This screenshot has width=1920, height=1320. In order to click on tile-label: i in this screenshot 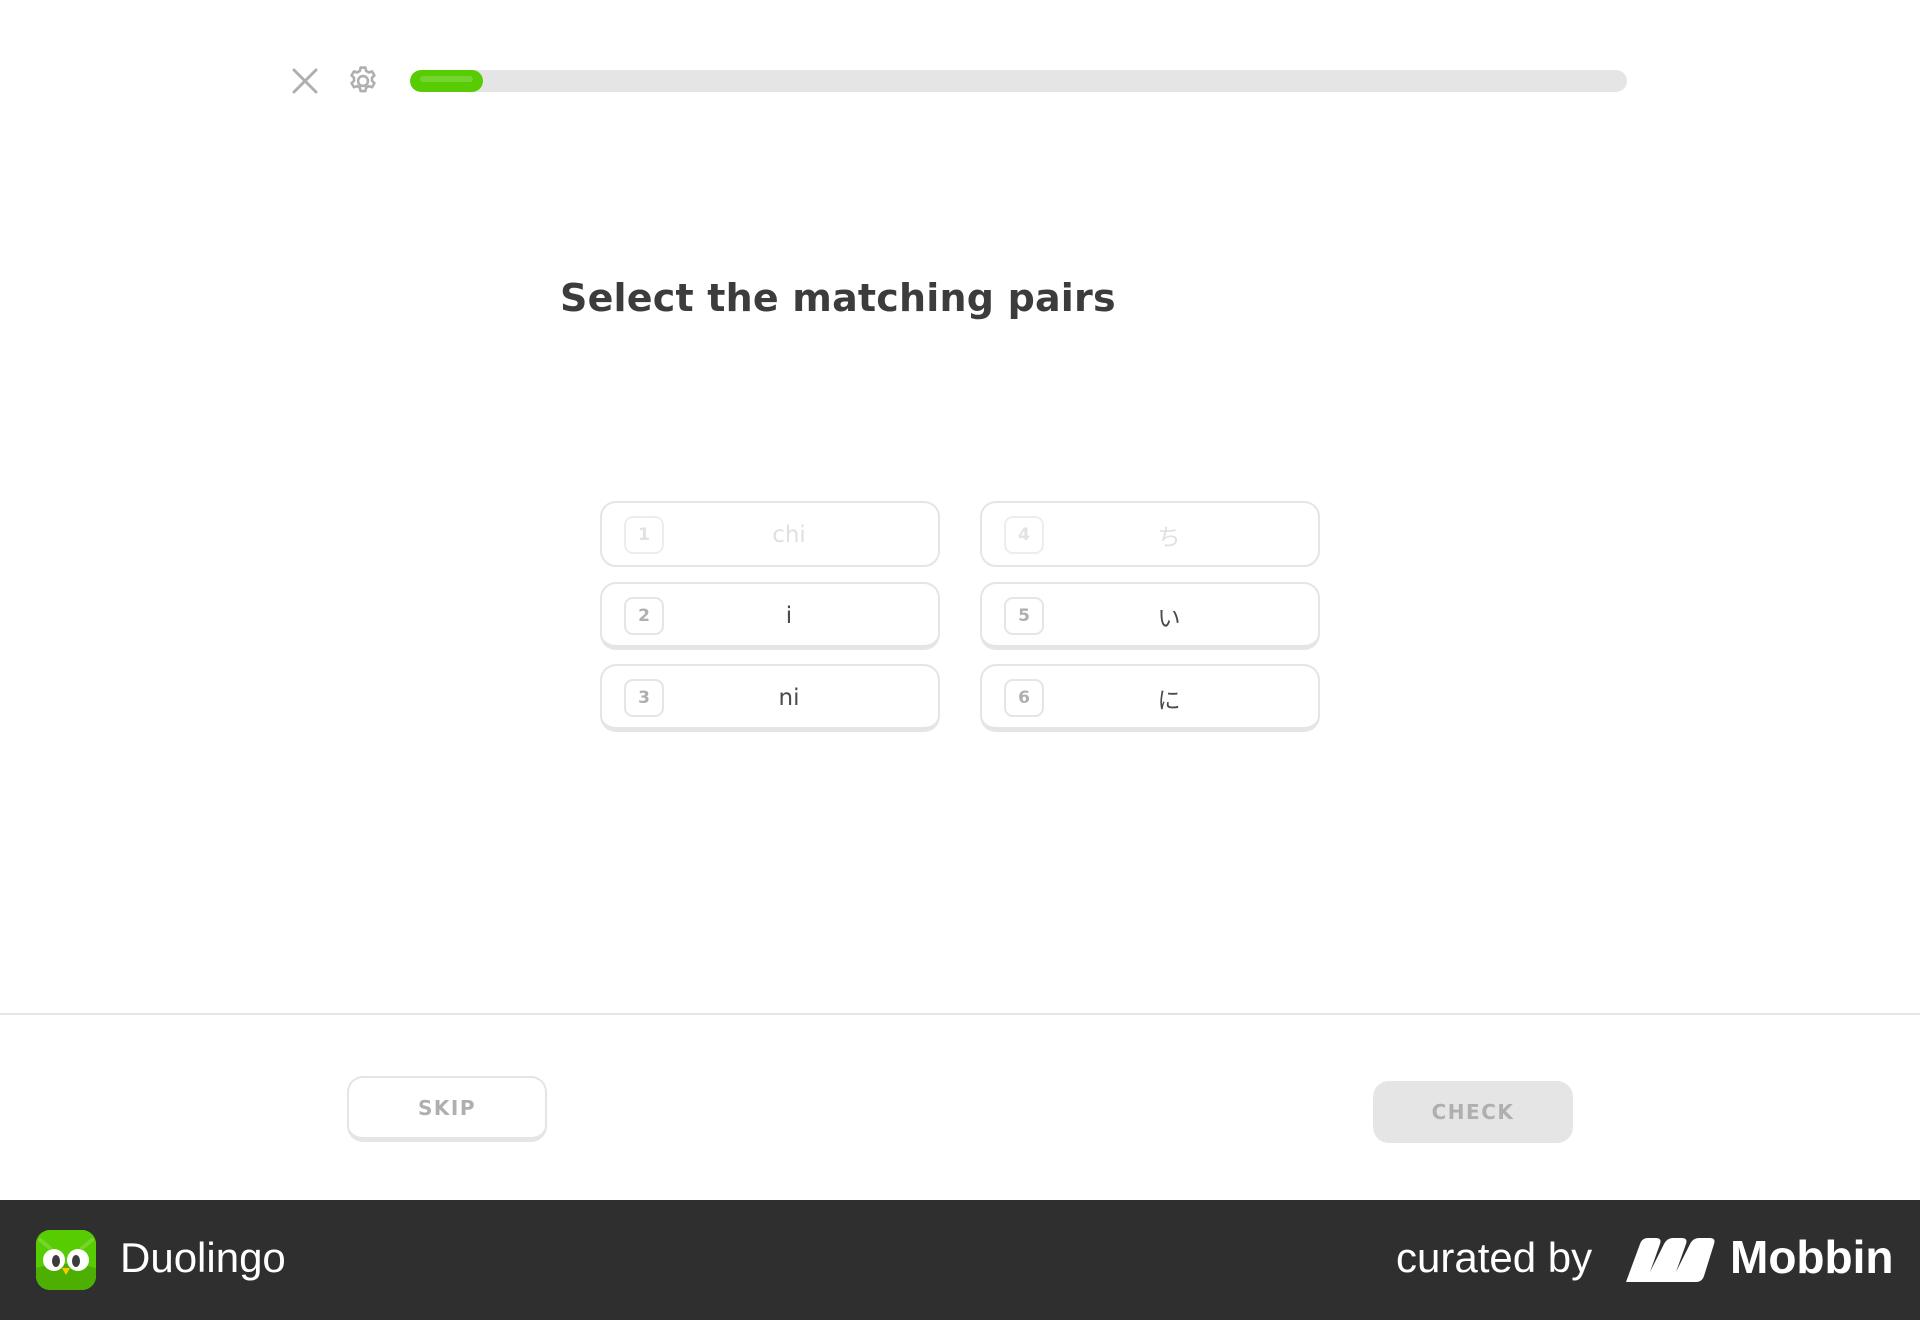, I will do `click(789, 615)`.